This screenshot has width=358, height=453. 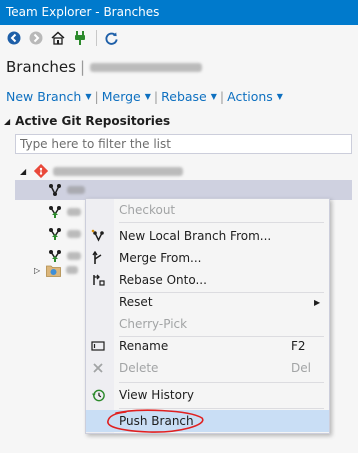 What do you see at coordinates (98, 236) in the screenshot?
I see `new-branch-icon` at bounding box center [98, 236].